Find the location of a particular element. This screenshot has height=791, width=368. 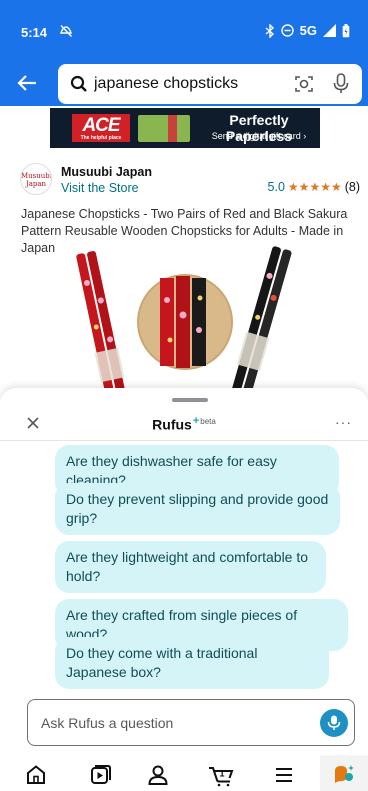

back-arrow-icon is located at coordinates (27, 83).